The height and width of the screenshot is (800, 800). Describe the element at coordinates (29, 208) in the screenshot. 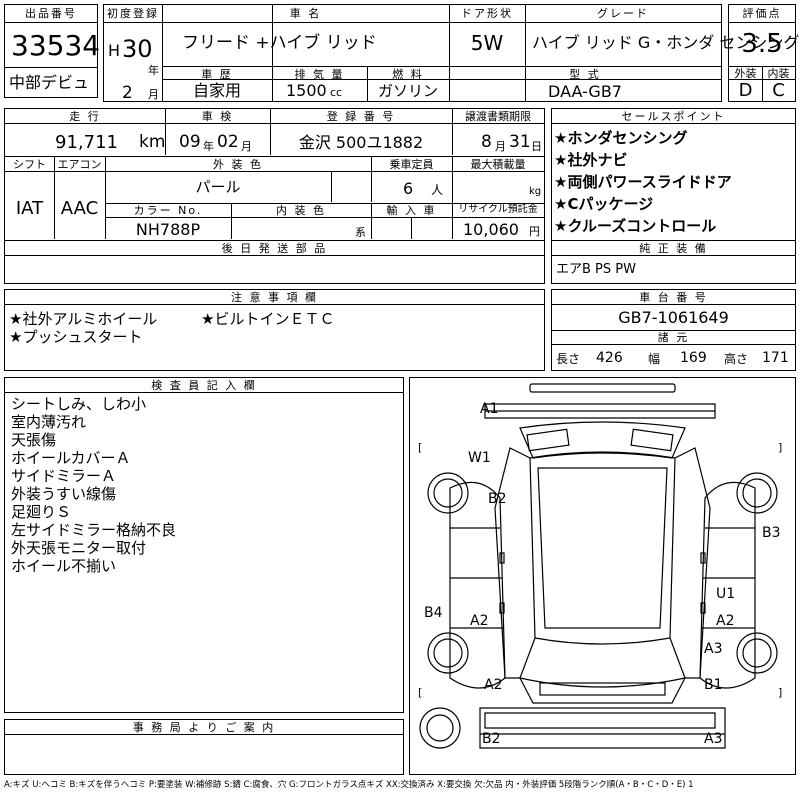

I see `shift: IAT` at that location.